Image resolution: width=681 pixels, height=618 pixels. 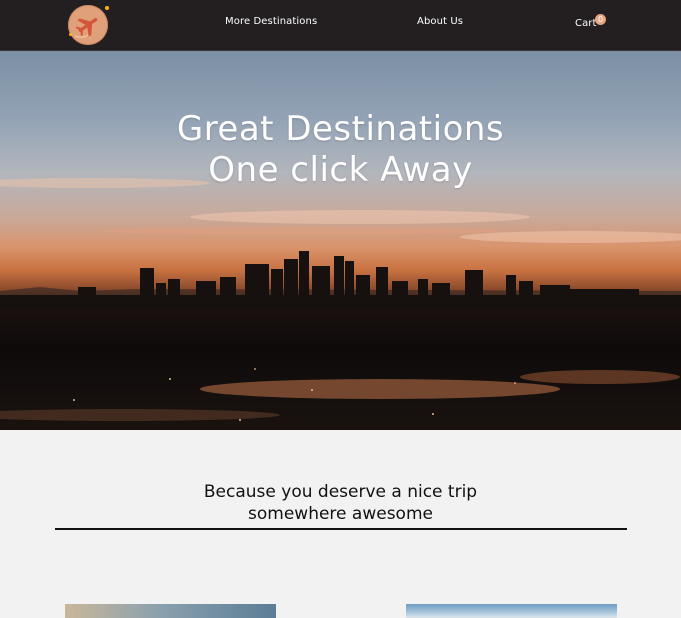 What do you see at coordinates (340, 25) in the screenshot?
I see `top-navigation-bar: More Destinations About Us Cart 0` at bounding box center [340, 25].